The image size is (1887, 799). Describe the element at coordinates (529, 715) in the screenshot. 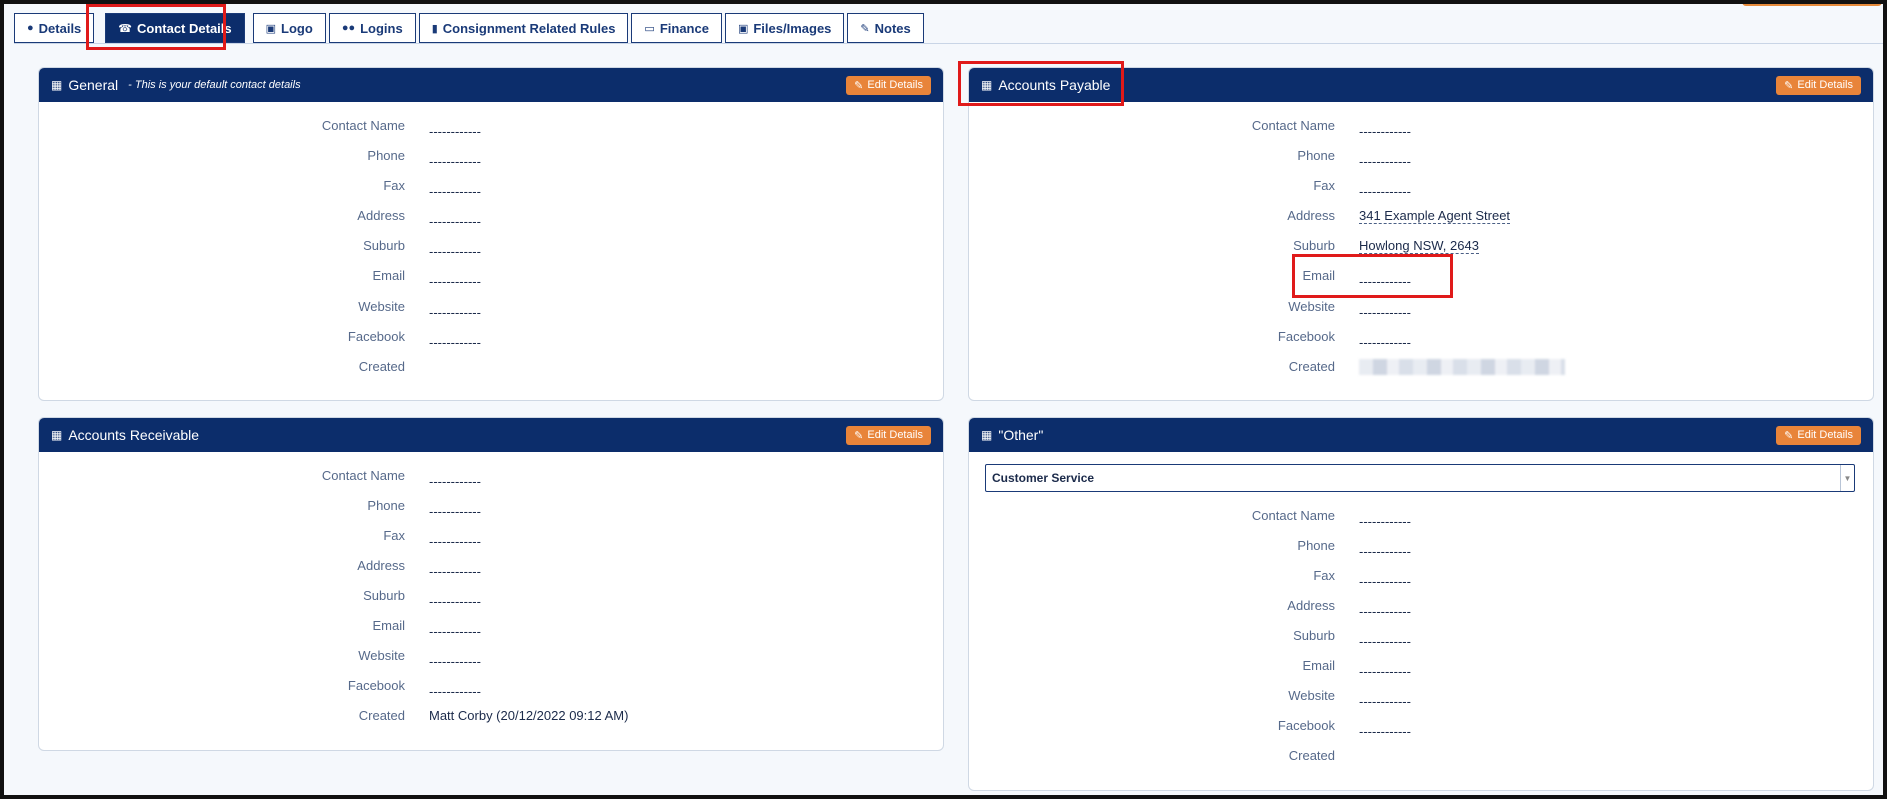

I see `created-value: Matt Corby (20/12/2022 09:12 AM)` at that location.